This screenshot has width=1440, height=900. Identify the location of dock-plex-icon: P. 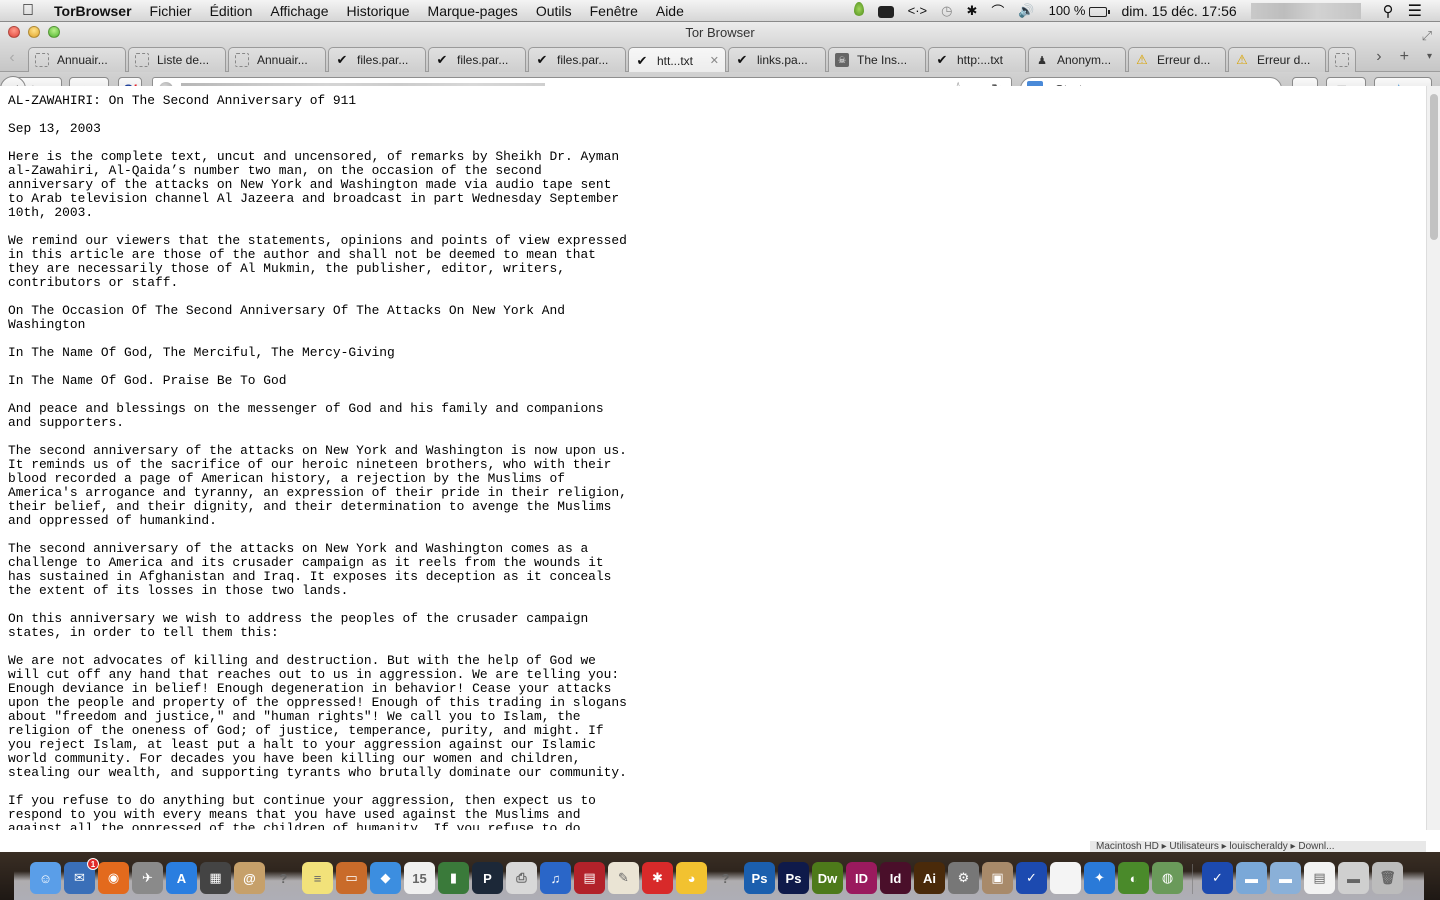
(487, 878).